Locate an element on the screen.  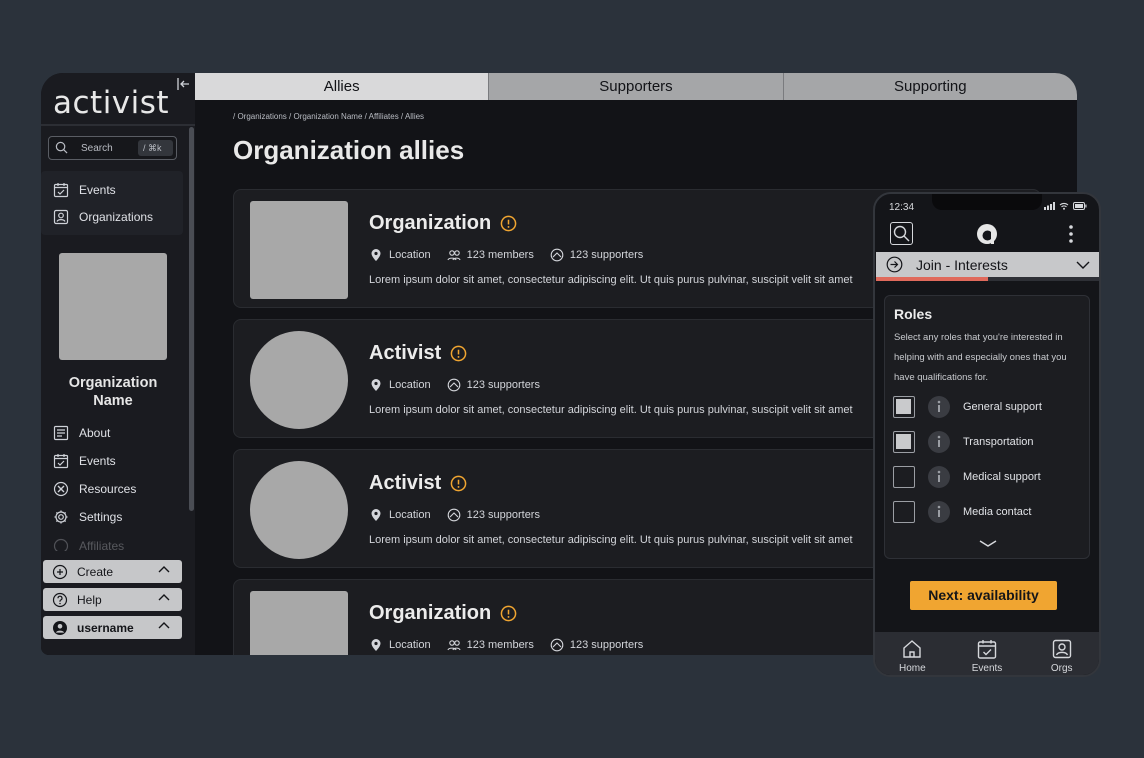
activist-avatar is located at coordinates (299, 510).